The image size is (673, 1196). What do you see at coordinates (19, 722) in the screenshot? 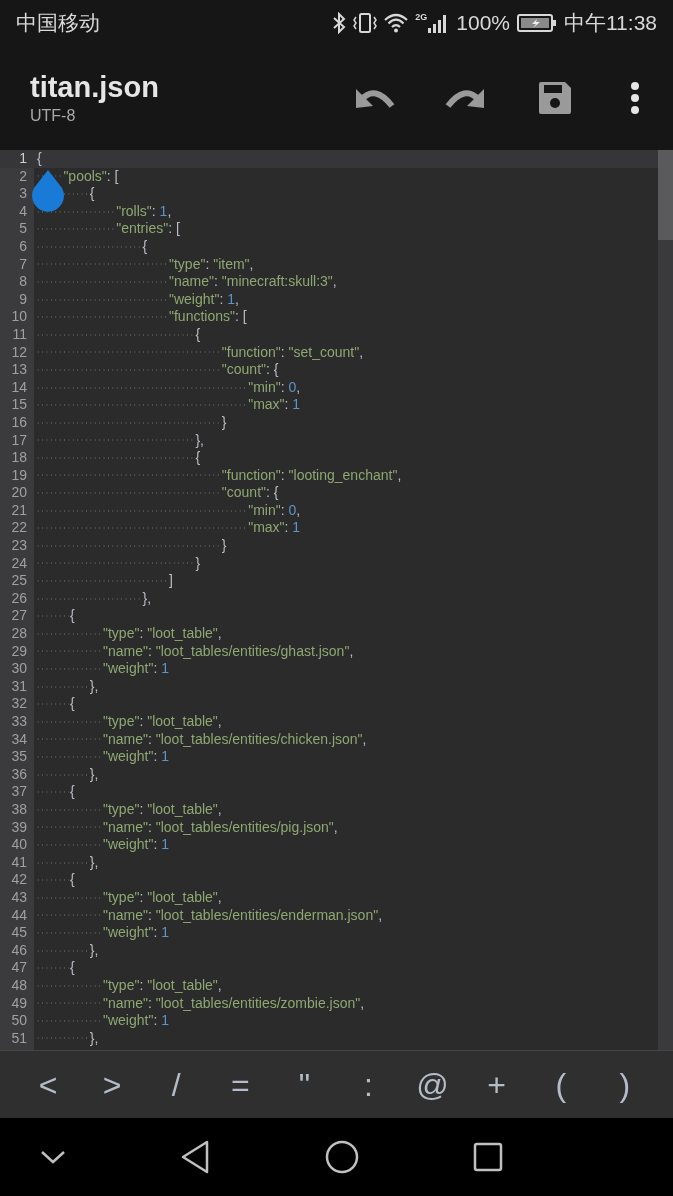
I see `line-number: 33` at bounding box center [19, 722].